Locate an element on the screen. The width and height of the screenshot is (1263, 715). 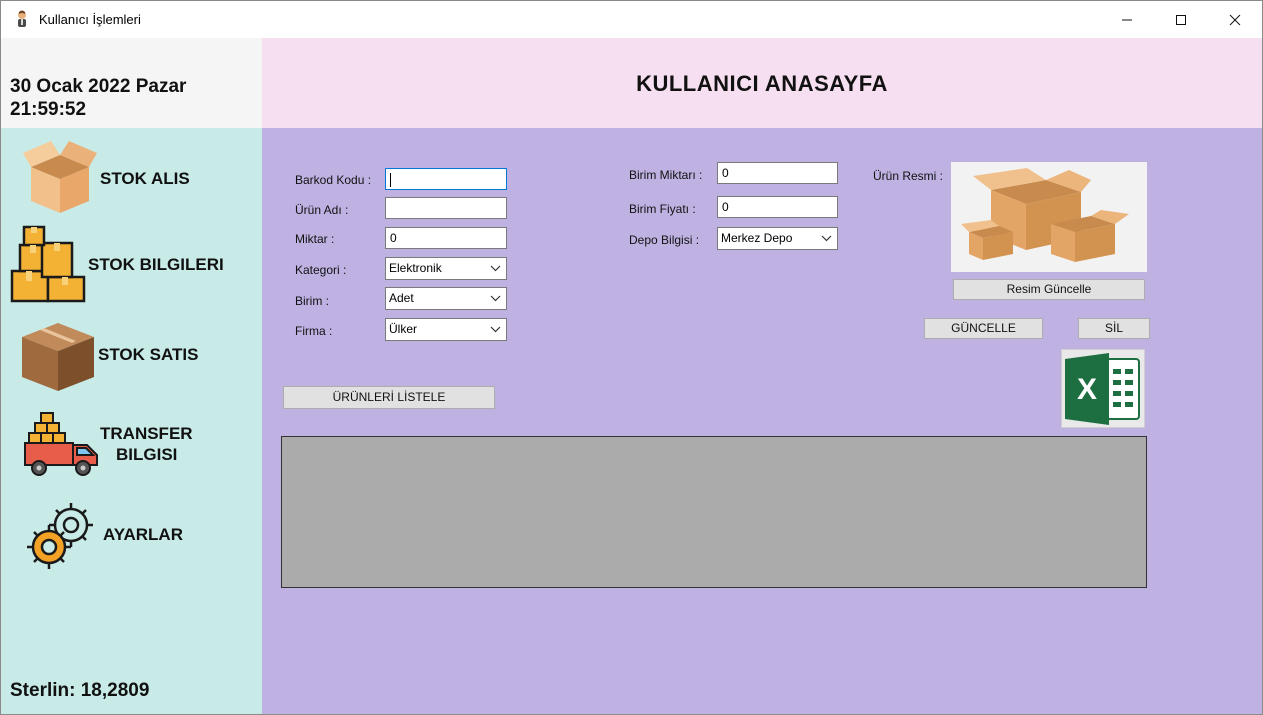
sidebar-item-stok-bilgileri: STOK BILGILERI is located at coordinates (131, 265).